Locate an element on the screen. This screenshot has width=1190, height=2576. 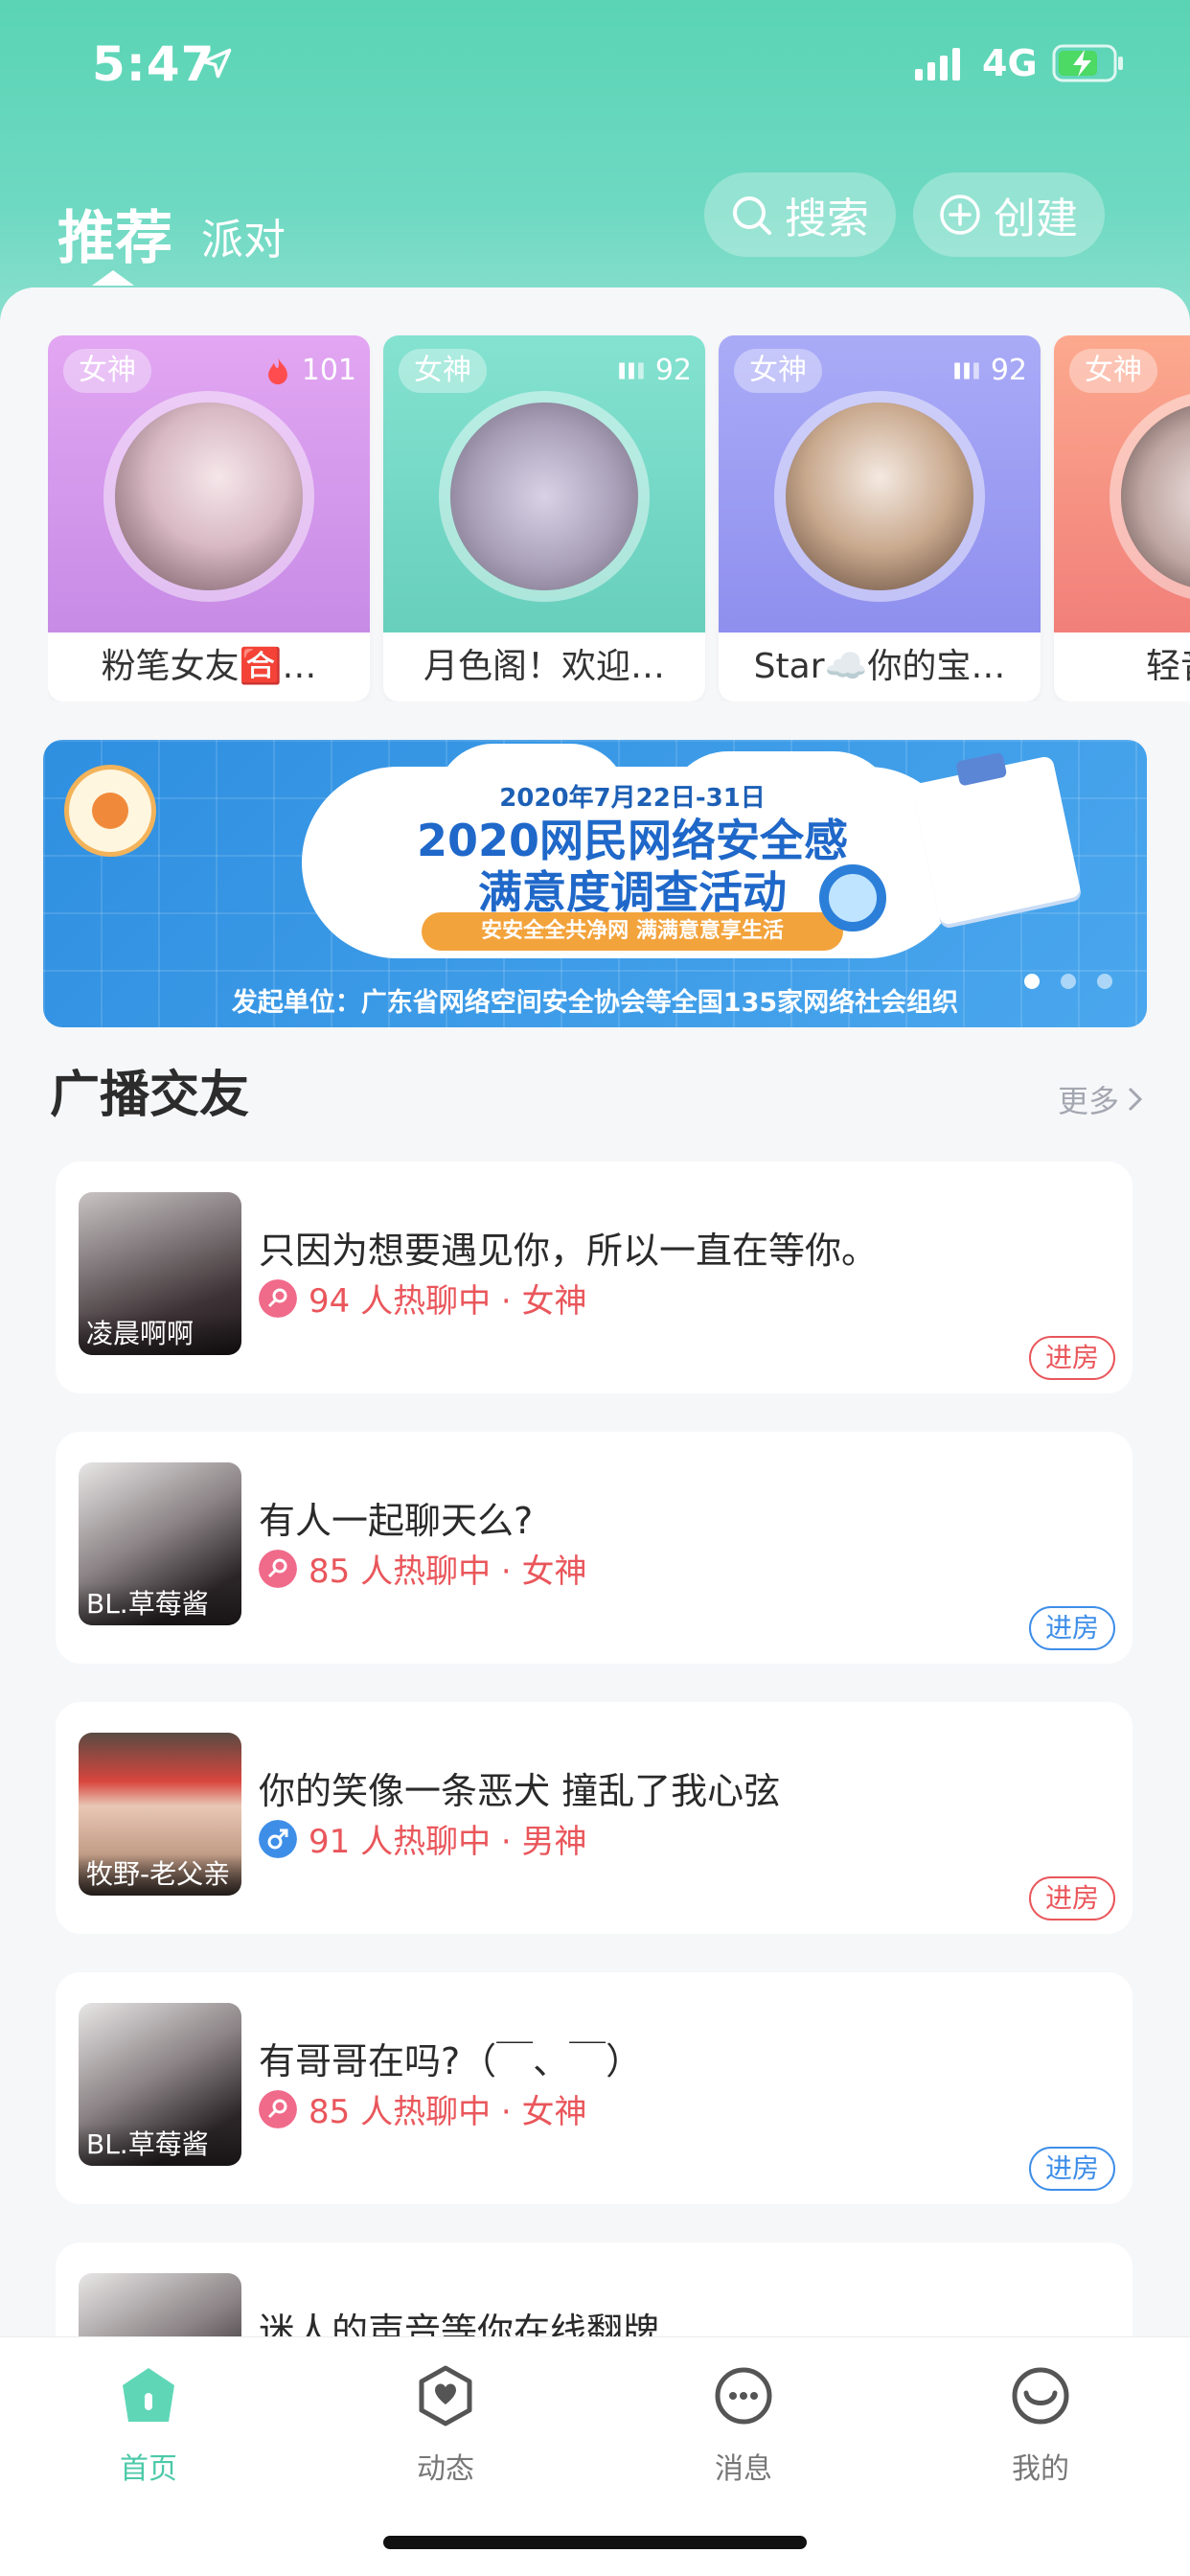
room-cover: 女神 is located at coordinates (1122, 483).